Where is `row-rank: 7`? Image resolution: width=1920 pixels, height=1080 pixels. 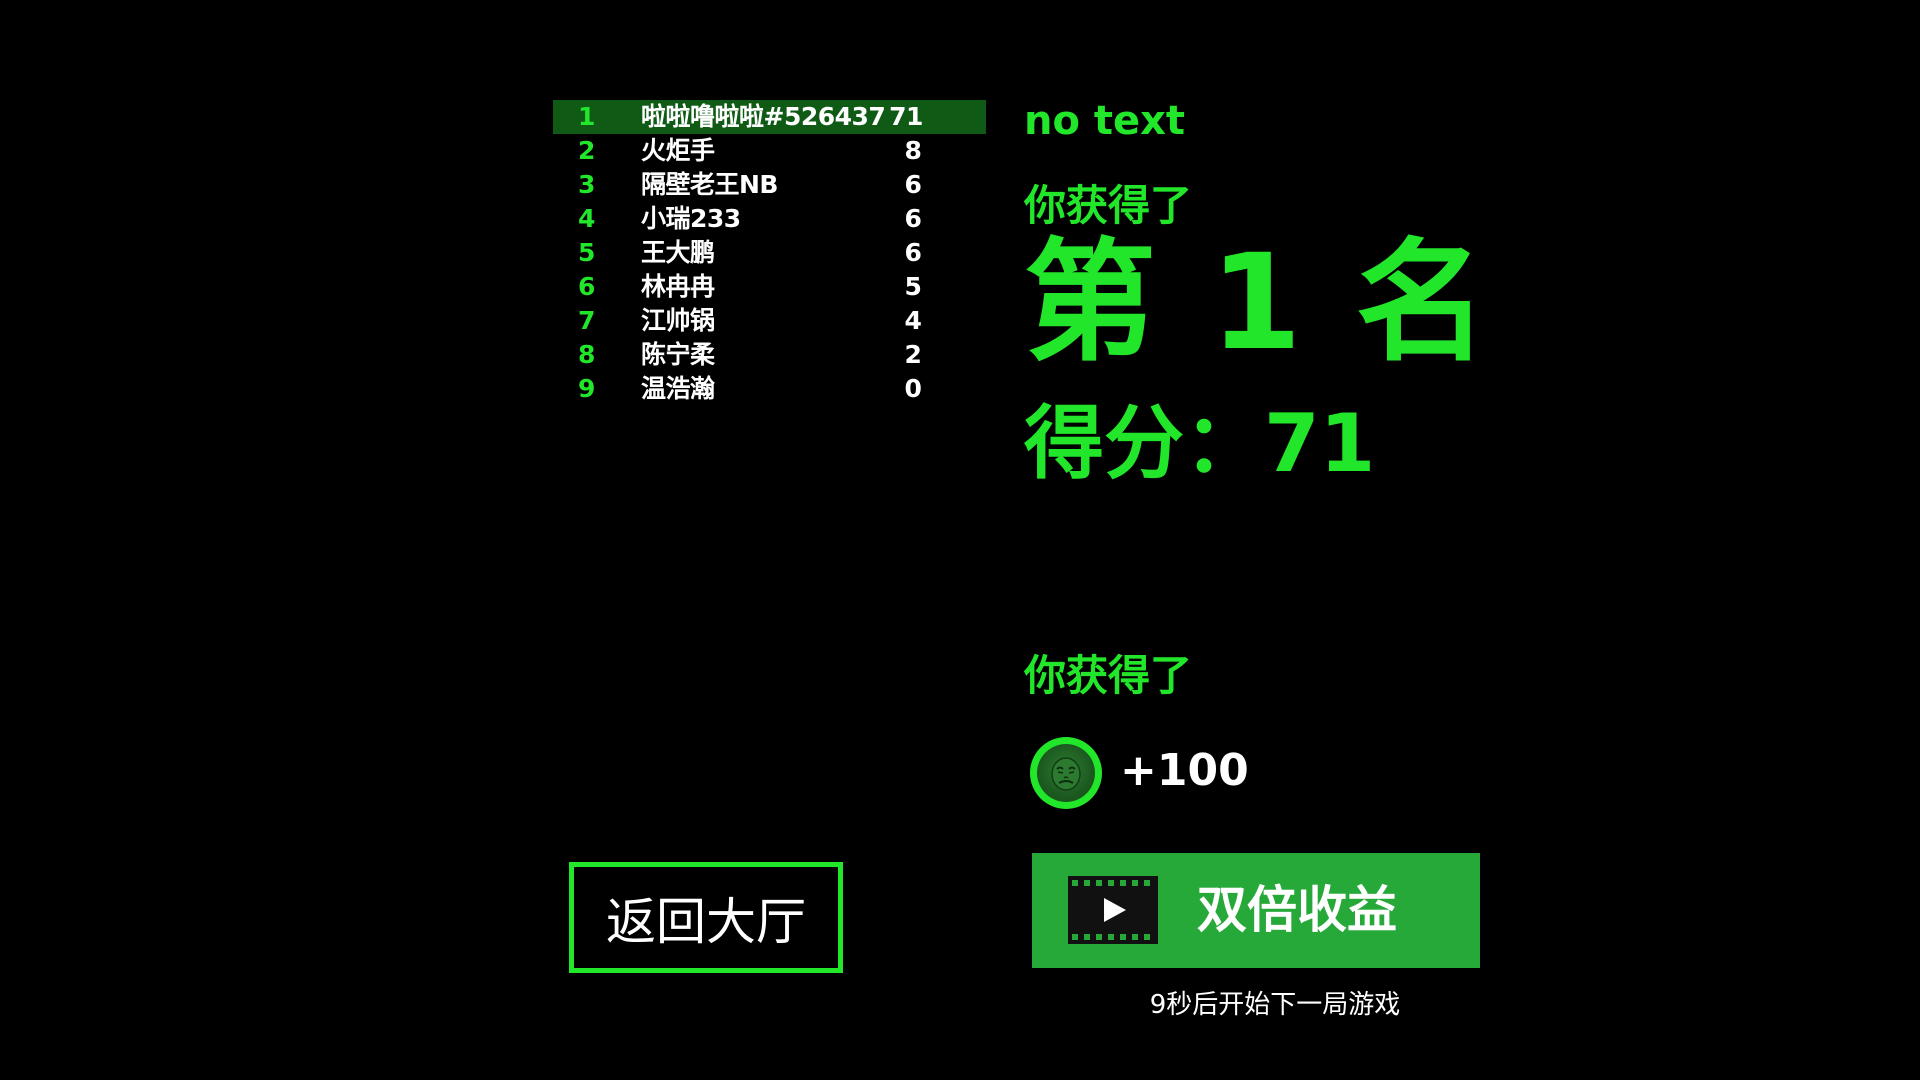
row-rank: 7 is located at coordinates (586, 320).